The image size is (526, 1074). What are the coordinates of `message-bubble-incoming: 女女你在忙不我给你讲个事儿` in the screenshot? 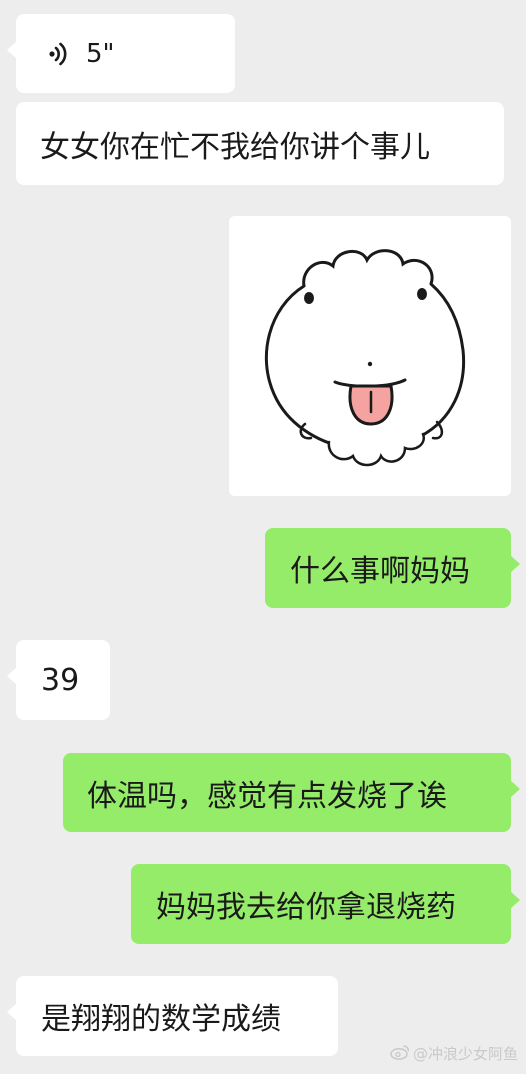 It's located at (260, 143).